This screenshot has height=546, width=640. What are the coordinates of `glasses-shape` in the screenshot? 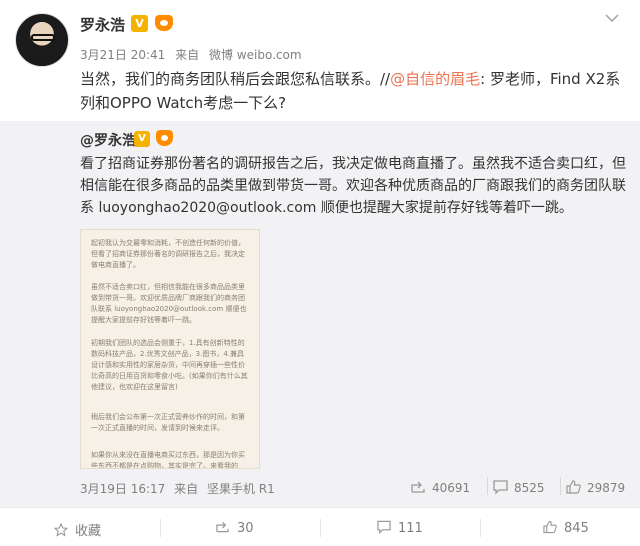 It's located at (43, 37).